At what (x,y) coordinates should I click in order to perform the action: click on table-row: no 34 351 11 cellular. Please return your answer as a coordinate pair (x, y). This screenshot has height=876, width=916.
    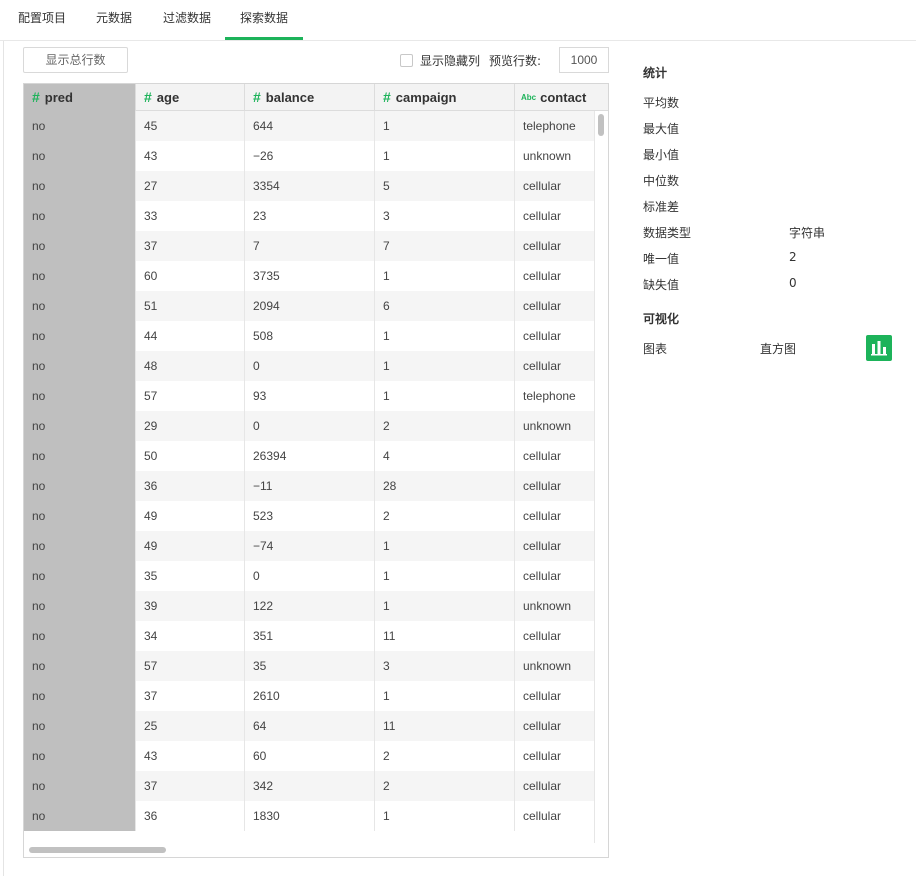
    Looking at the image, I should click on (309, 636).